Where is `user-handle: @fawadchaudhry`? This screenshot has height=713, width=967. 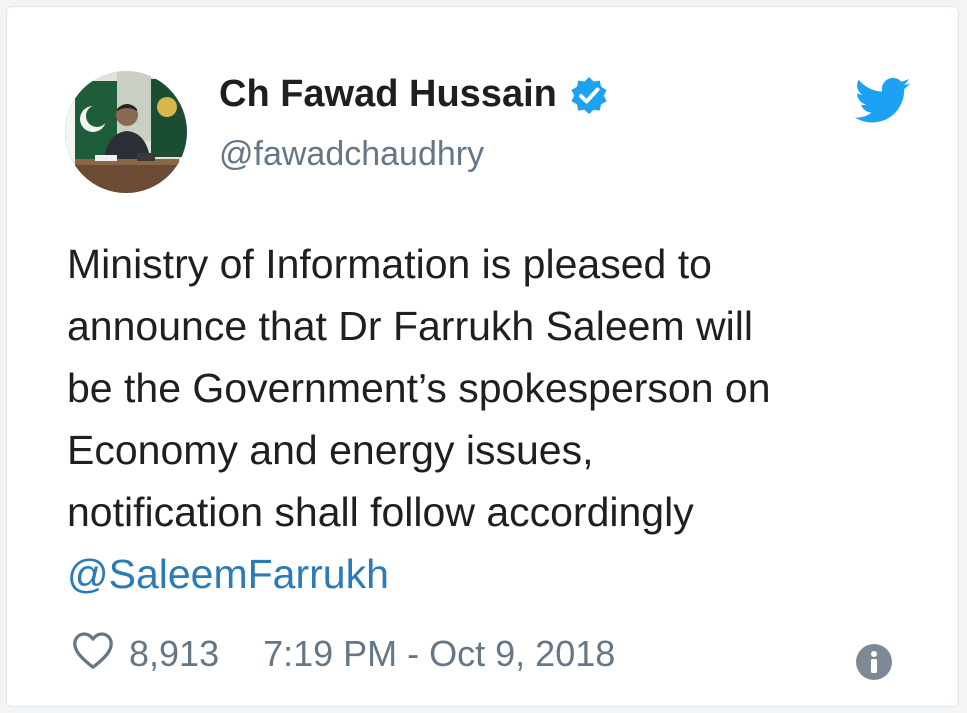
user-handle: @fawadchaudhry is located at coordinates (351, 154).